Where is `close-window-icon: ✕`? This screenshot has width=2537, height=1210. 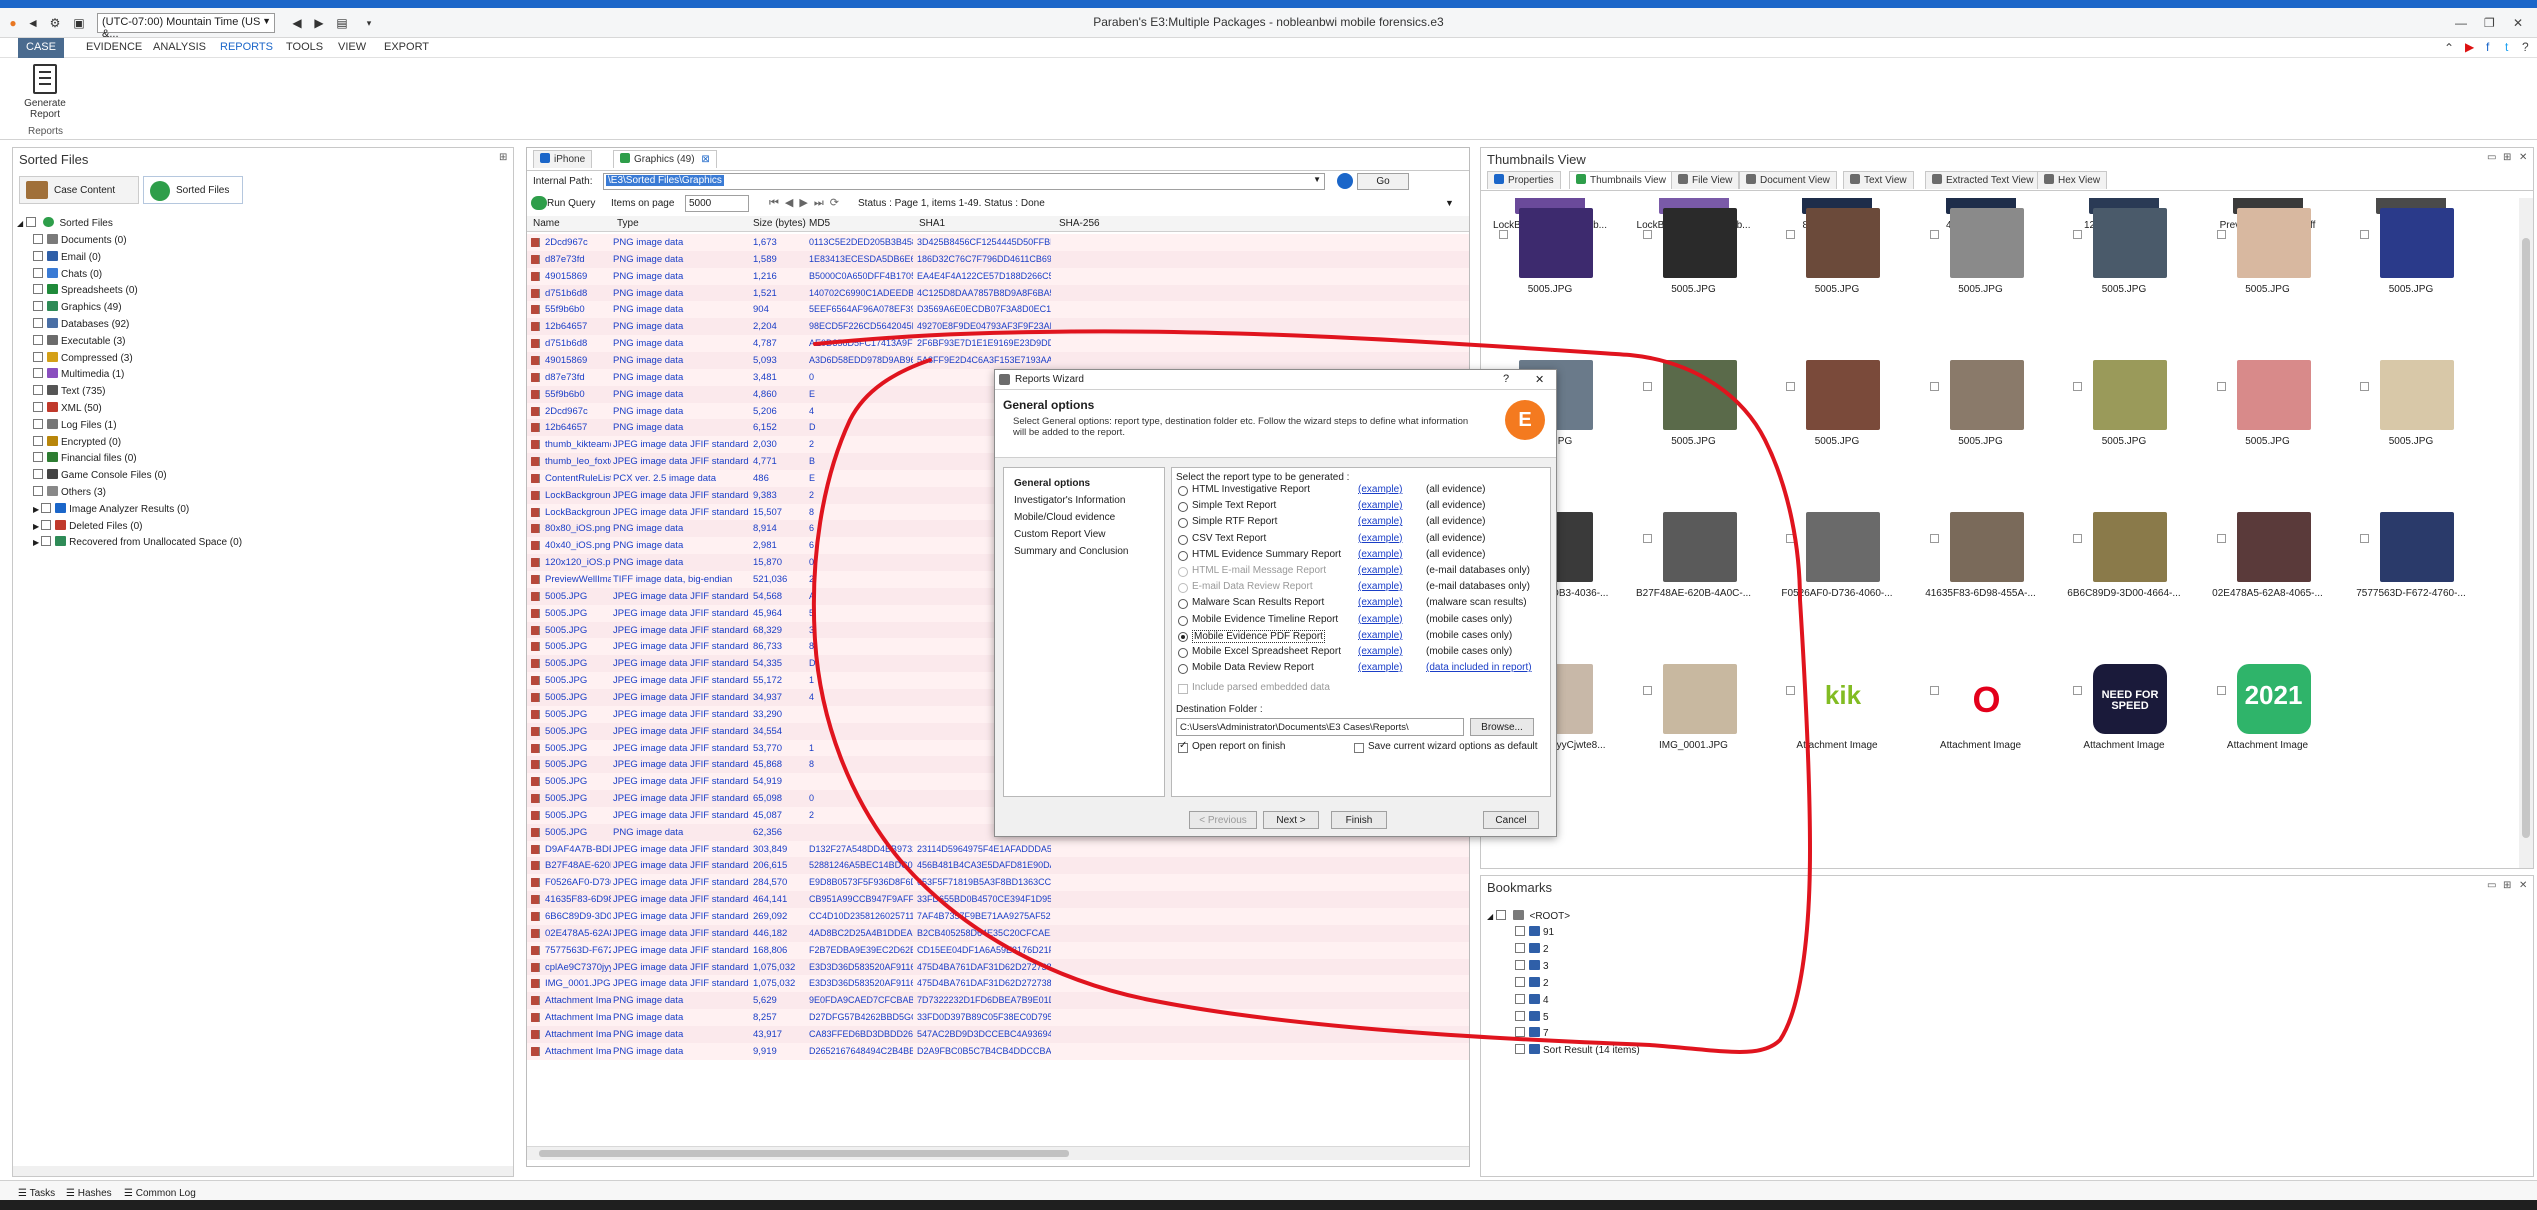
close-window-icon: ✕ is located at coordinates (2518, 23).